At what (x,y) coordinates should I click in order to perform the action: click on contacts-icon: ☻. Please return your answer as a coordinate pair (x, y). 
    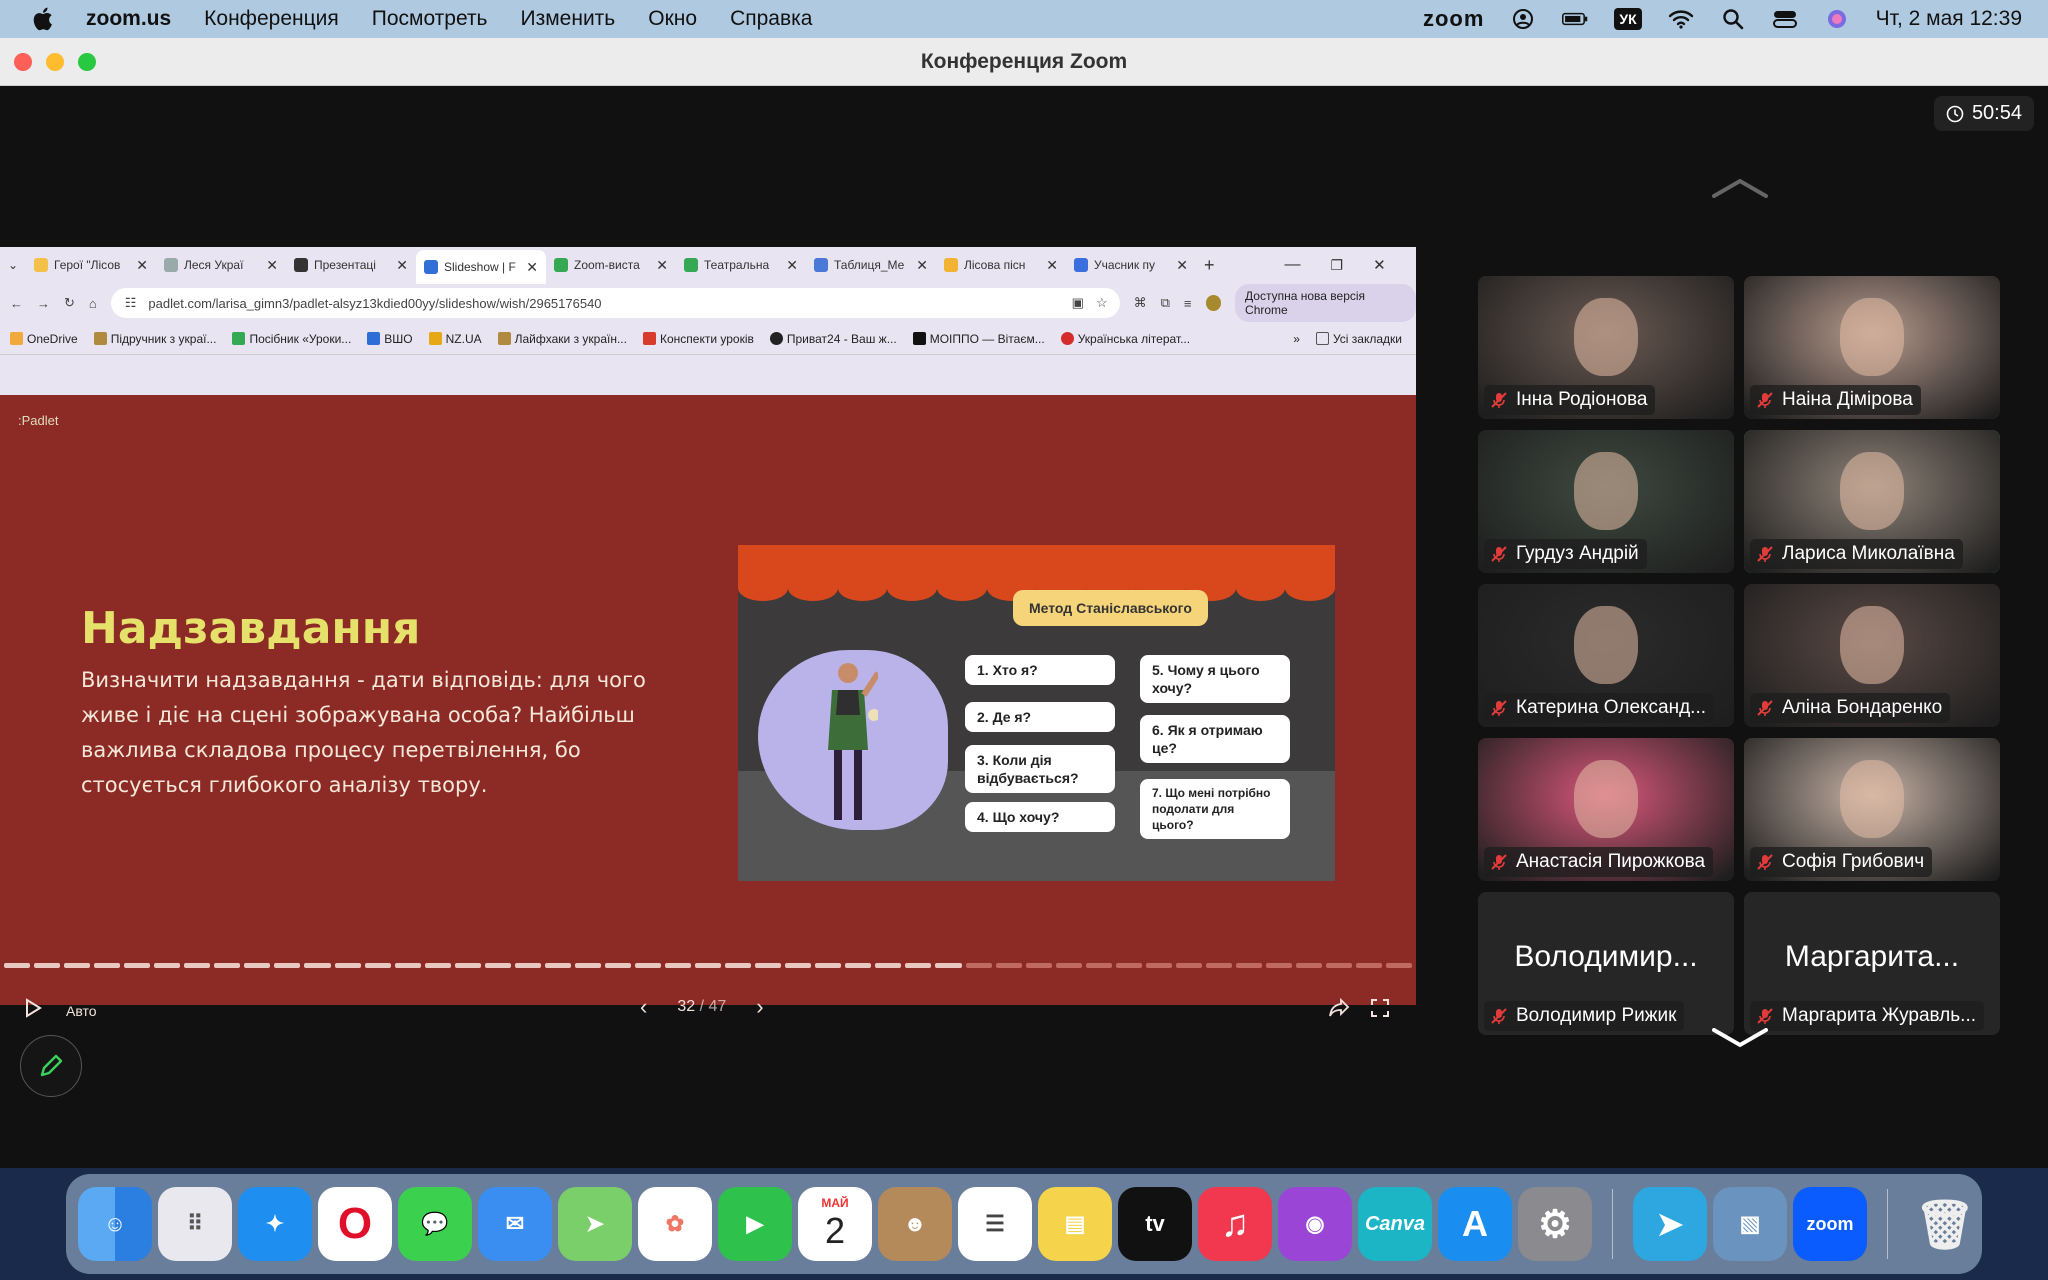
    Looking at the image, I should click on (915, 1224).